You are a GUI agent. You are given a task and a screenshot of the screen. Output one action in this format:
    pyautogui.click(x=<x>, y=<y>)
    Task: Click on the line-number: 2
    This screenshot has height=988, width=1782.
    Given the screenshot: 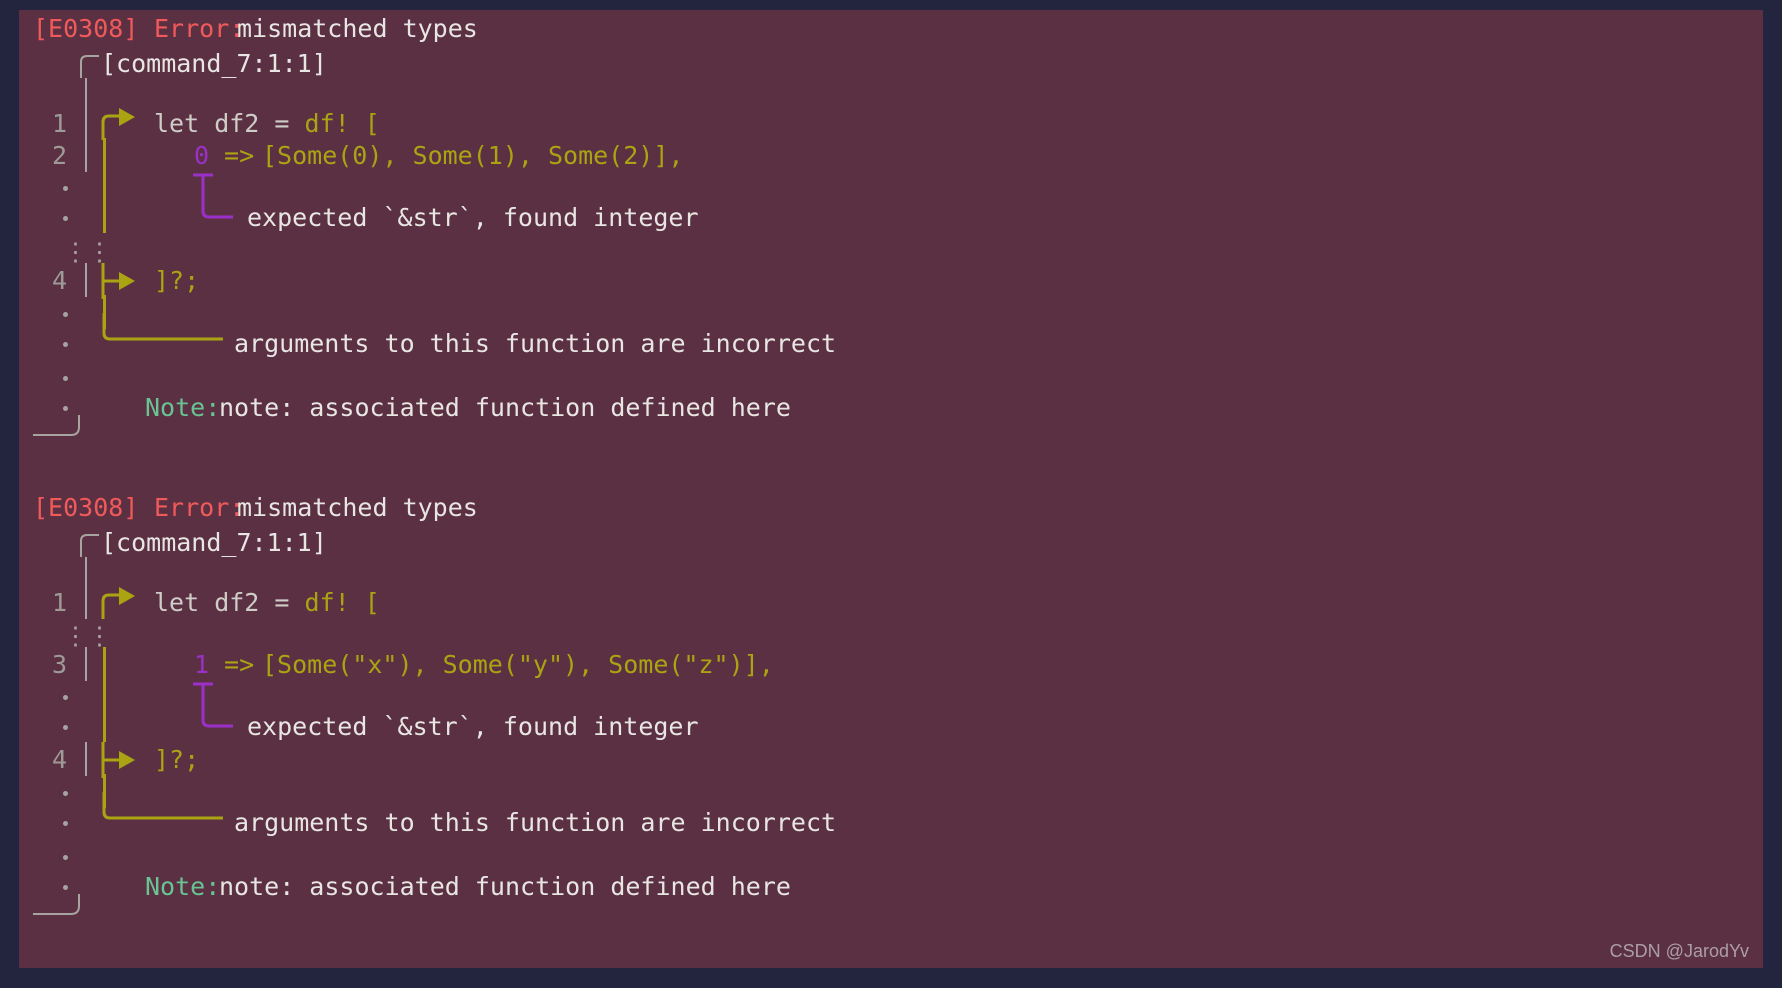 What is the action you would take?
    pyautogui.click(x=59, y=155)
    